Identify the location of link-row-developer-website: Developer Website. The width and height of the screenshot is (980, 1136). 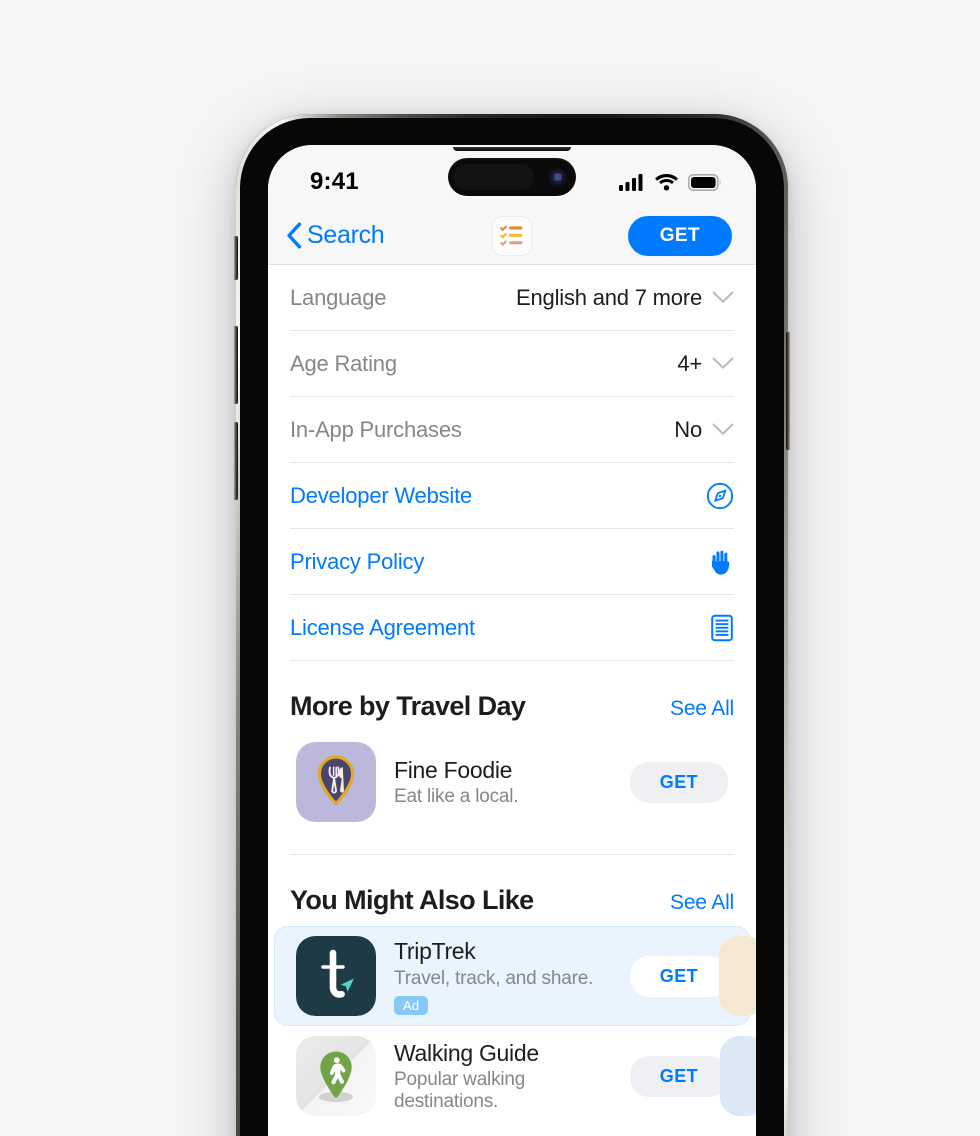
(512, 496).